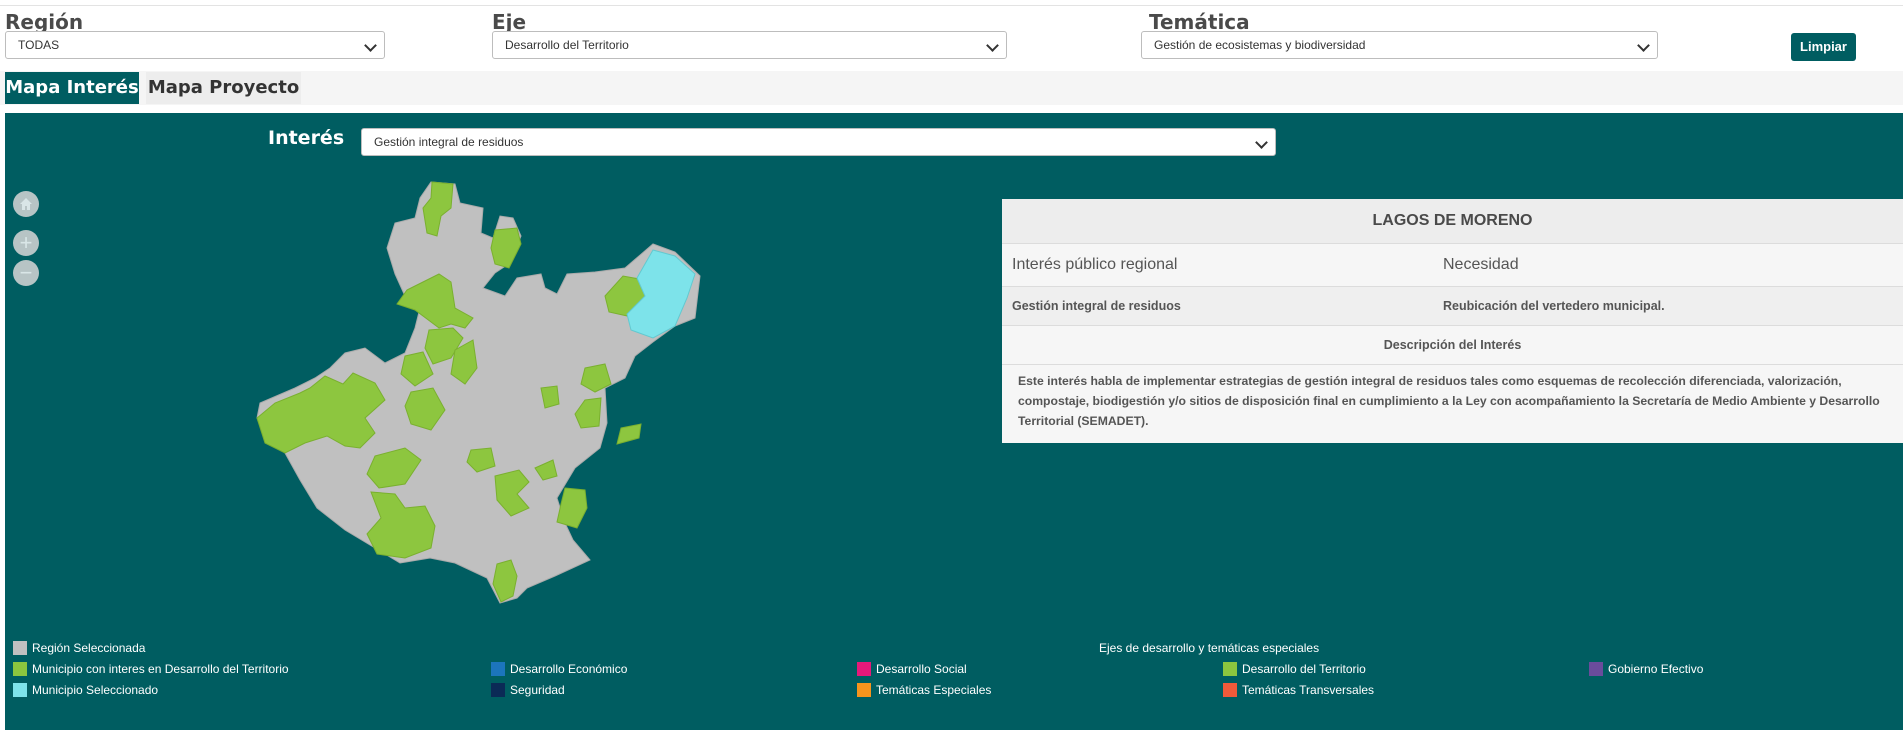  I want to click on home-icon, so click(26, 204).